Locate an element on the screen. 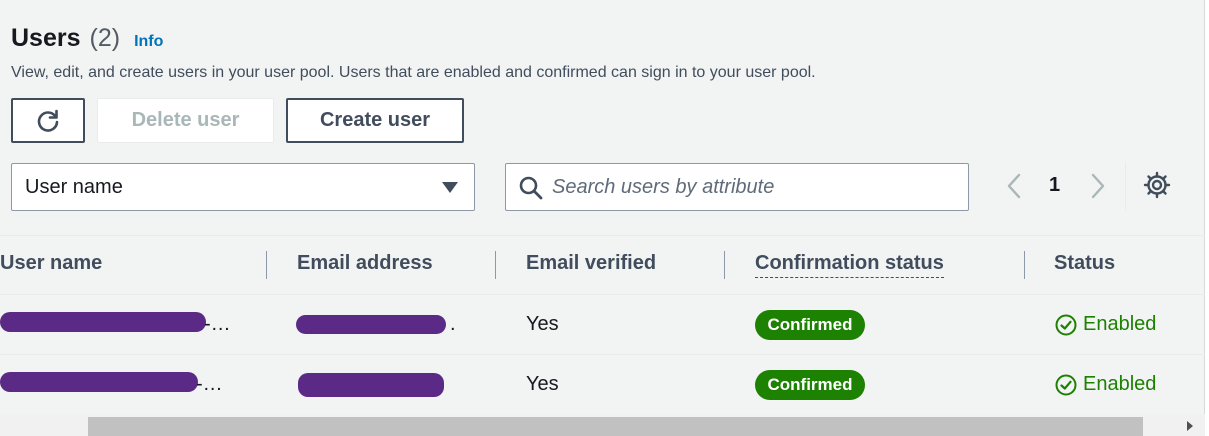 The image size is (1209, 436). refresh-icon is located at coordinates (48, 120).